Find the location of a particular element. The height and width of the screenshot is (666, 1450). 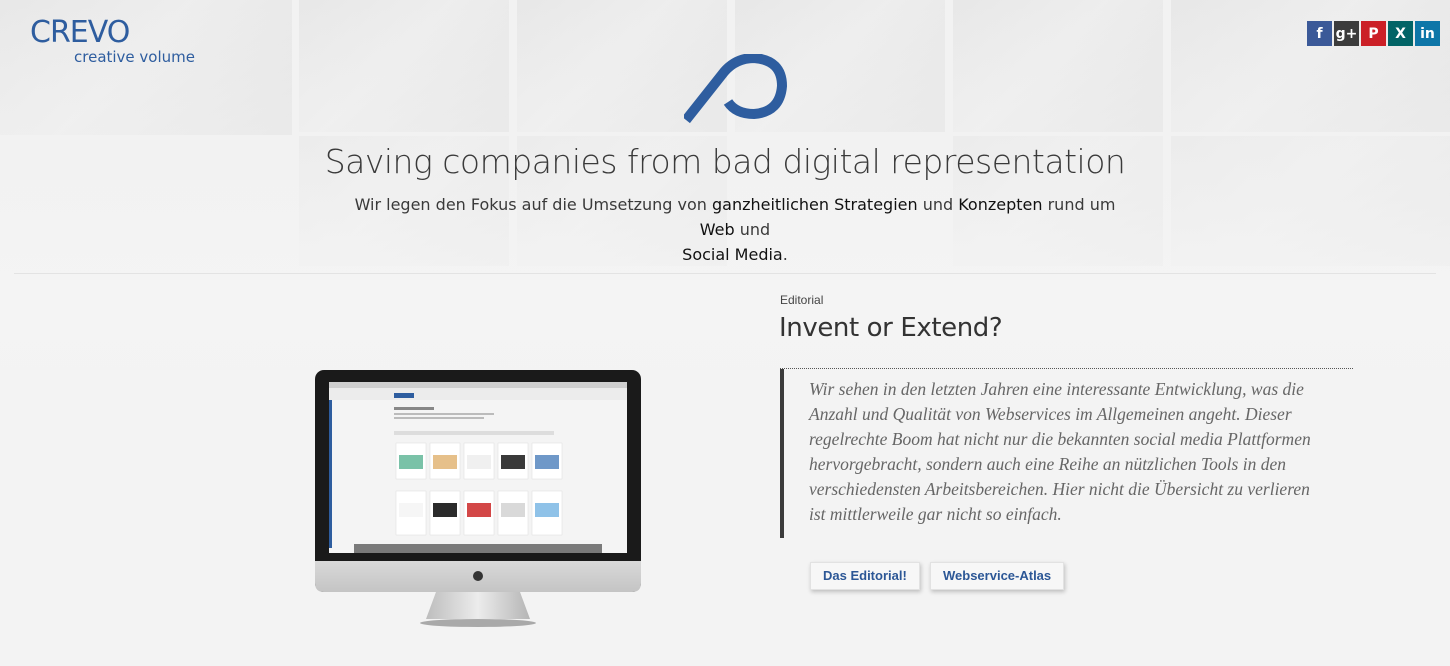

crevo-emblem-icon is located at coordinates (736, 89).